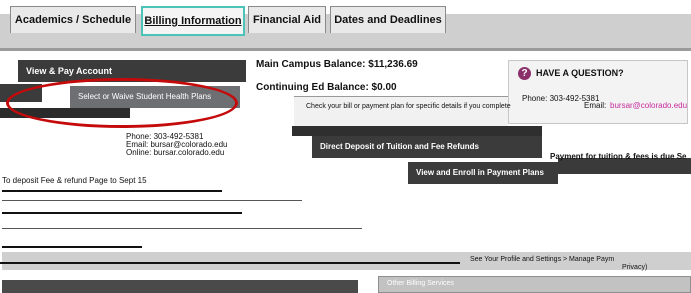 Image resolution: width=691 pixels, height=293 pixels. What do you see at coordinates (635, 267) in the screenshot?
I see `privacy-note: Privacy)` at bounding box center [635, 267].